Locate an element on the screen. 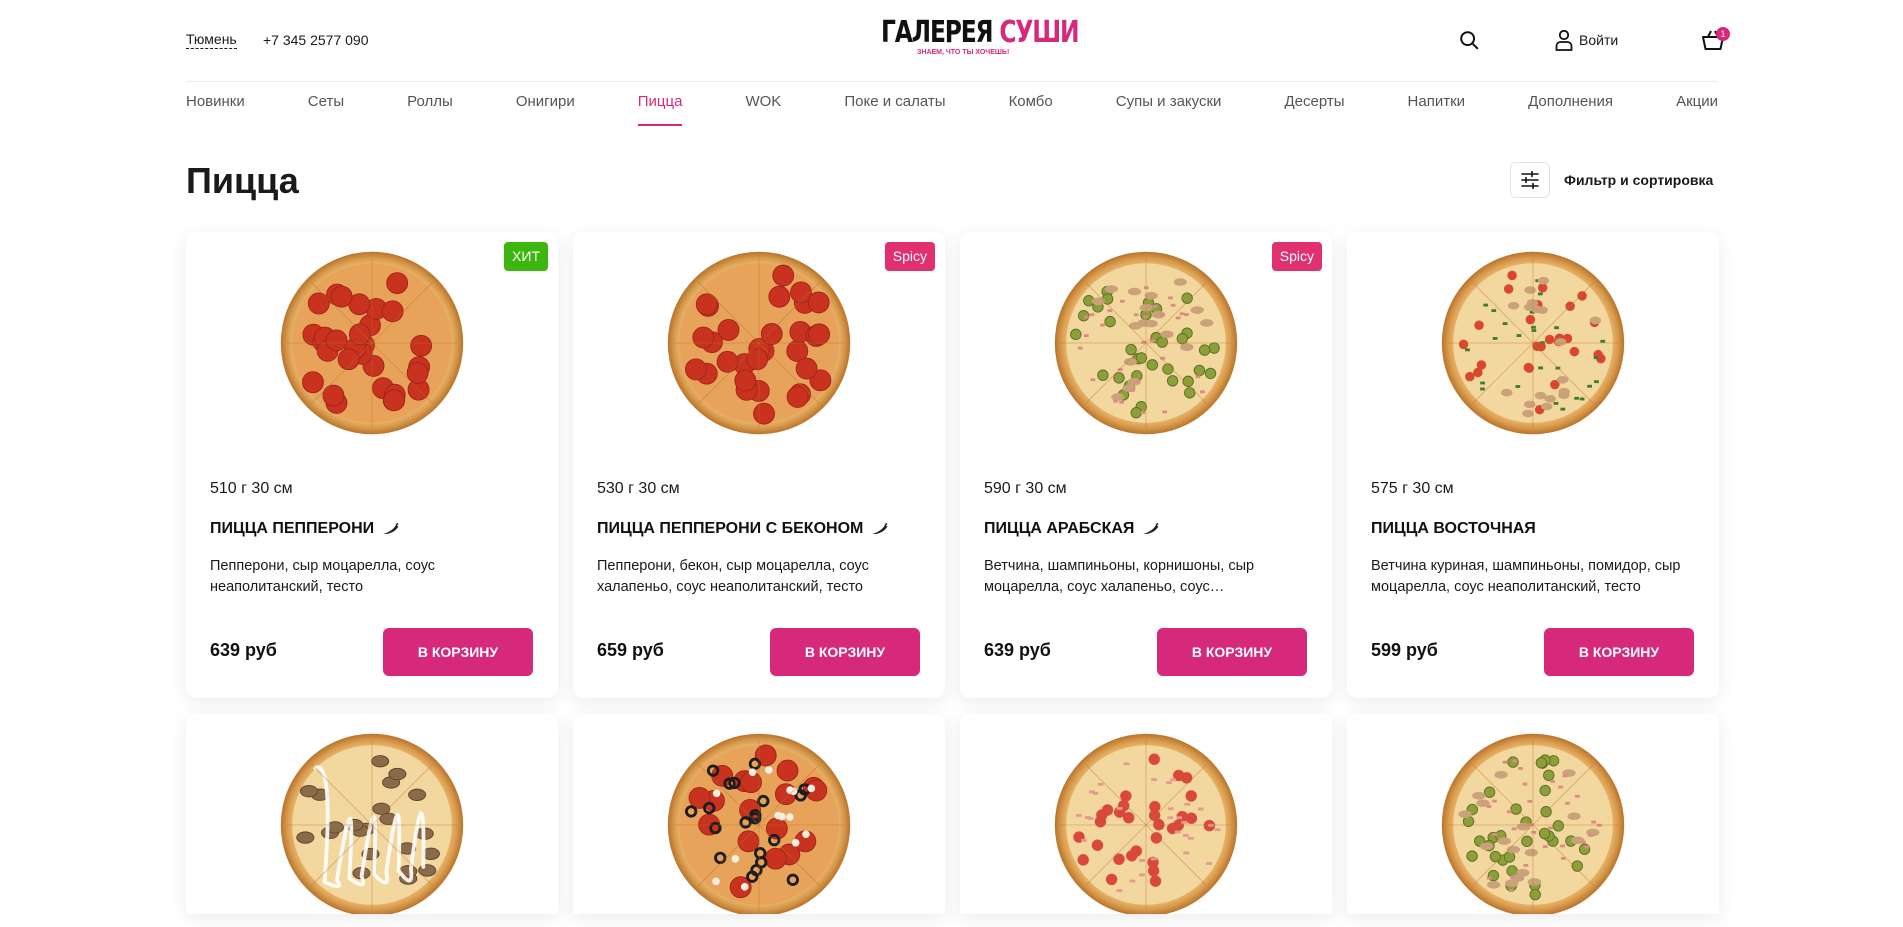  product-weight: 575 г 30 см is located at coordinates (1412, 488).